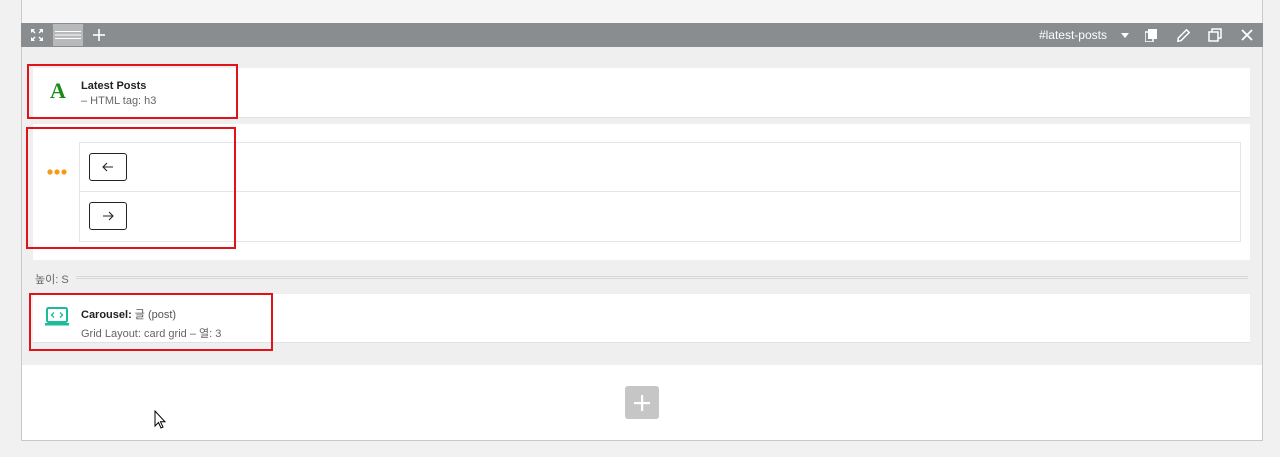  What do you see at coordinates (1077, 35) in the screenshot?
I see `row-id-label: #latest-posts` at bounding box center [1077, 35].